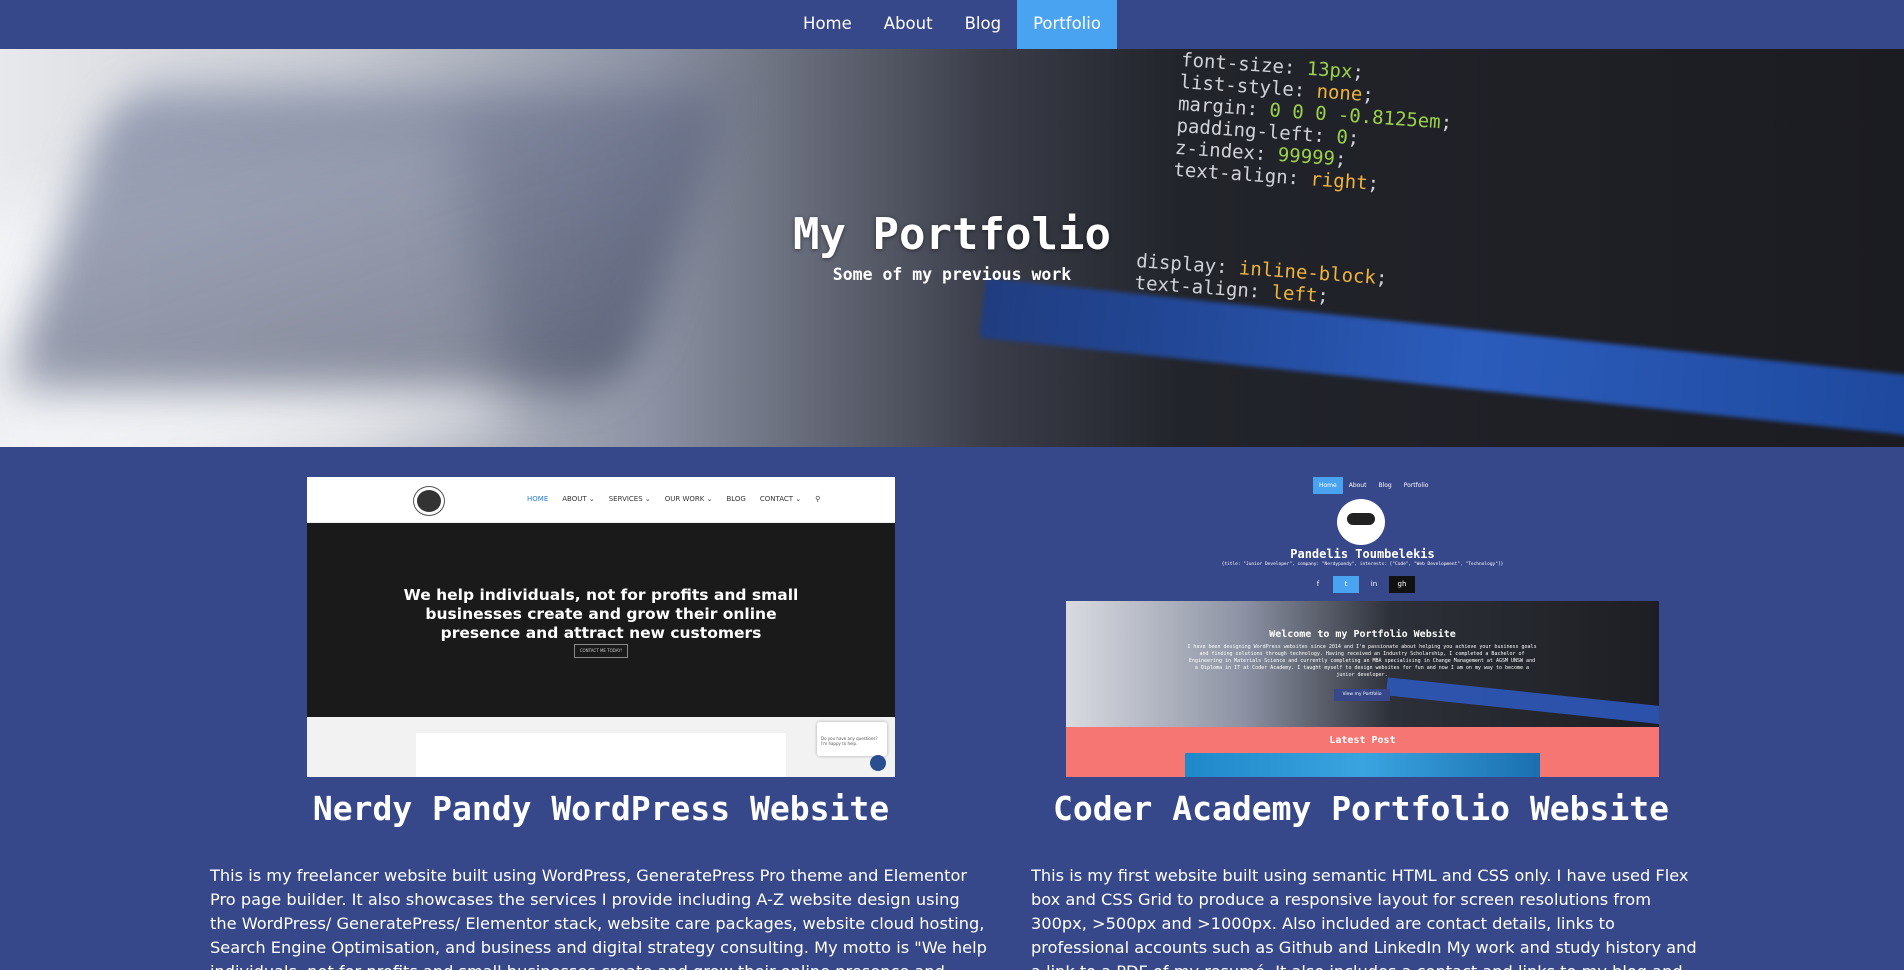  I want to click on thumb-view-button: View my Portfolio, so click(1362, 695).